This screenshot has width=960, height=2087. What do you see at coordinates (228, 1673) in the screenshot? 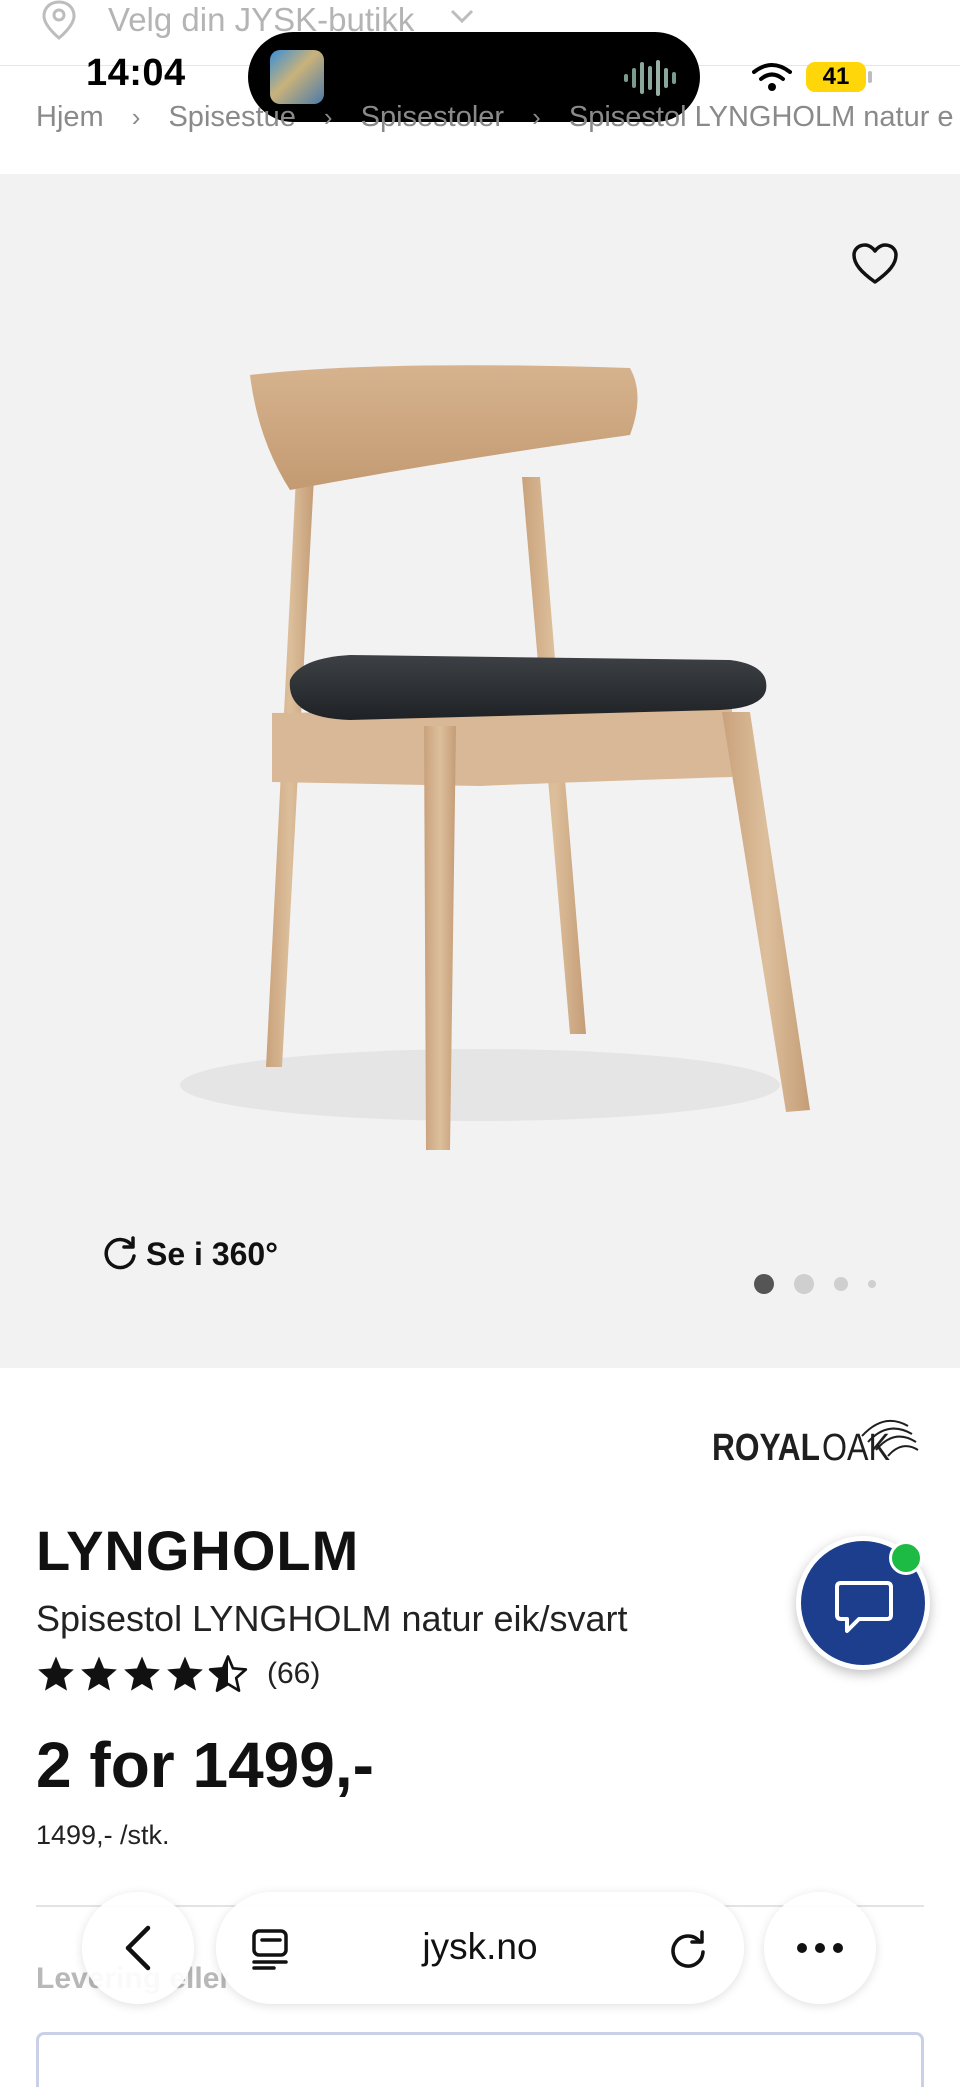
I see `star-half-icon` at bounding box center [228, 1673].